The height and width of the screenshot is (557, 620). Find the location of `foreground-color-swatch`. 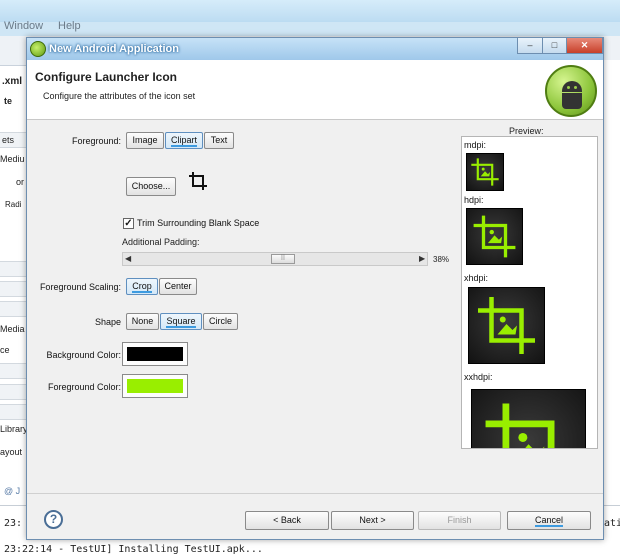

foreground-color-swatch is located at coordinates (155, 386).